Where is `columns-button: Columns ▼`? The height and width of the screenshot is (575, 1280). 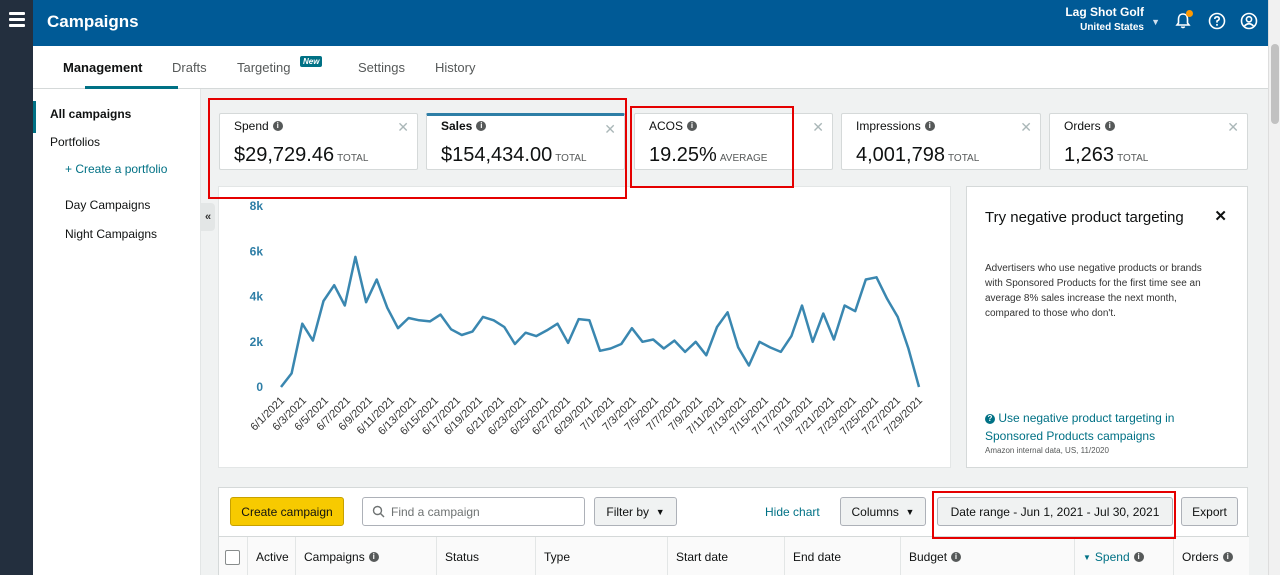 columns-button: Columns ▼ is located at coordinates (883, 511).